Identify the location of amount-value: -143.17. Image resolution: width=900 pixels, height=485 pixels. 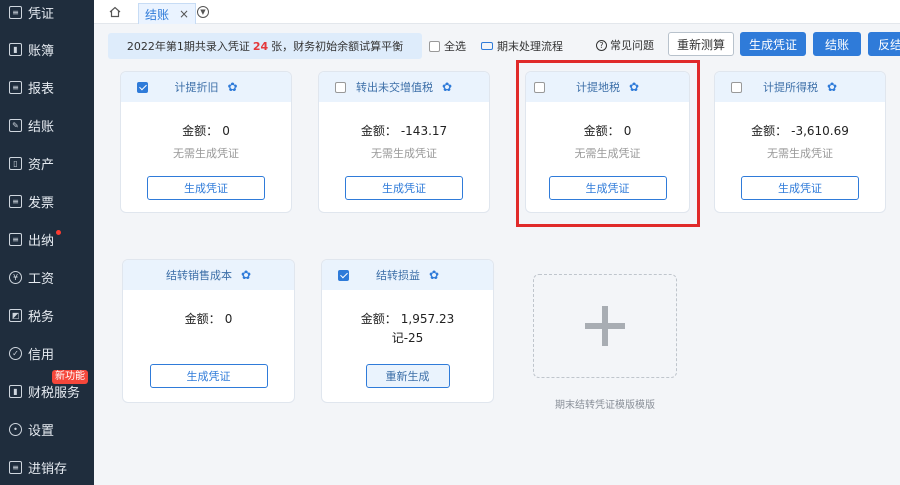
(424, 131).